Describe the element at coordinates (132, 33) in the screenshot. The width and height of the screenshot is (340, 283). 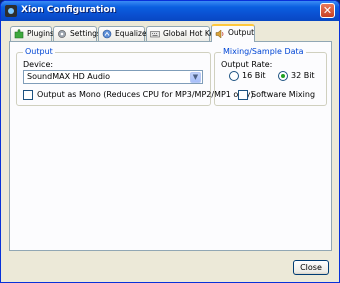
I see `tab-label-equalizer: Equalizer` at that location.